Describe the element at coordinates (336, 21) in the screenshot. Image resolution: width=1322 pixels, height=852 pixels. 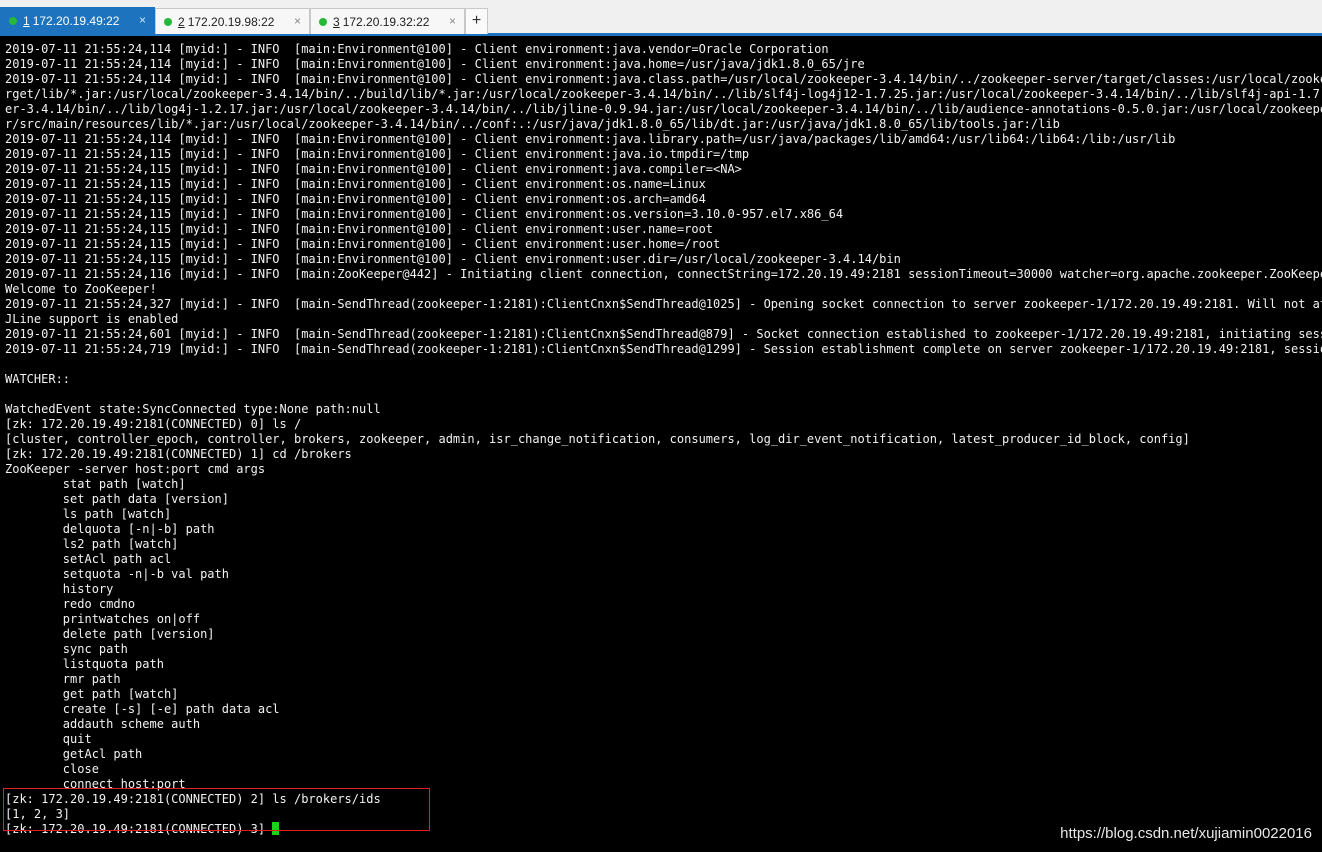
I see `tab-number: 3` at that location.